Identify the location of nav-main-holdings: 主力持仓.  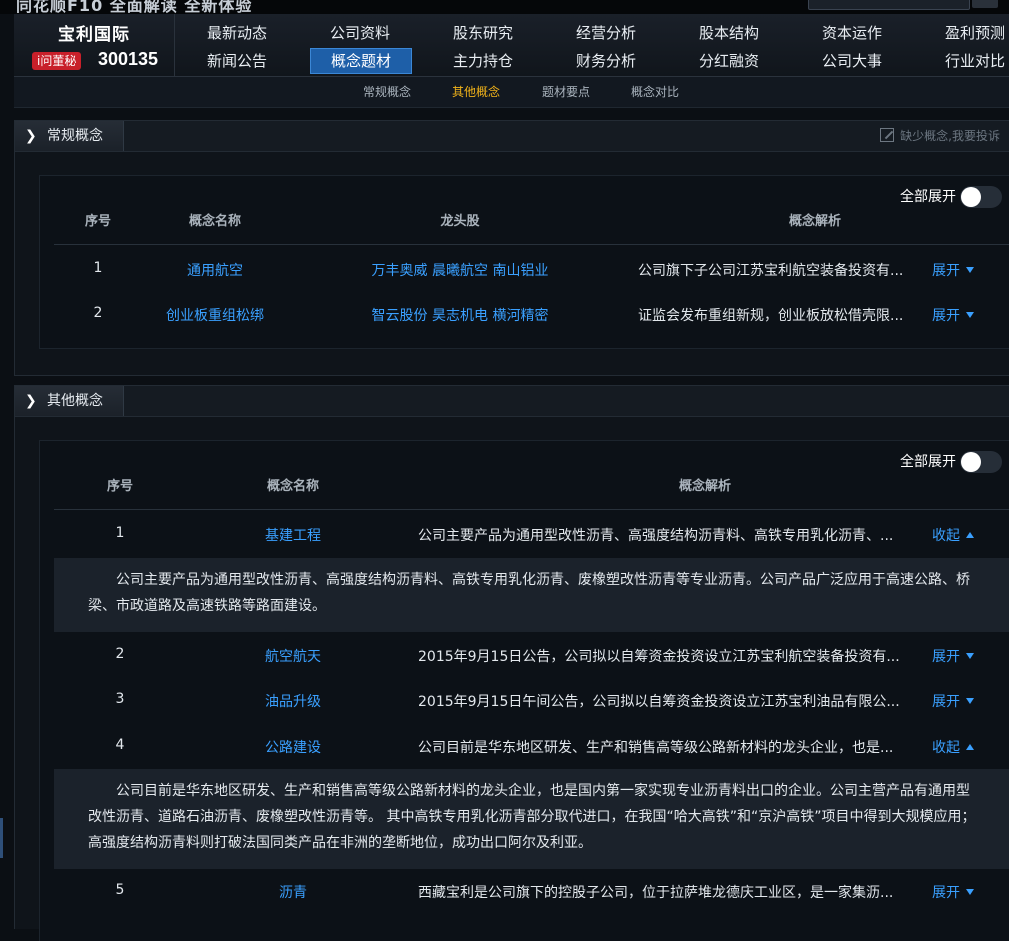
(483, 61).